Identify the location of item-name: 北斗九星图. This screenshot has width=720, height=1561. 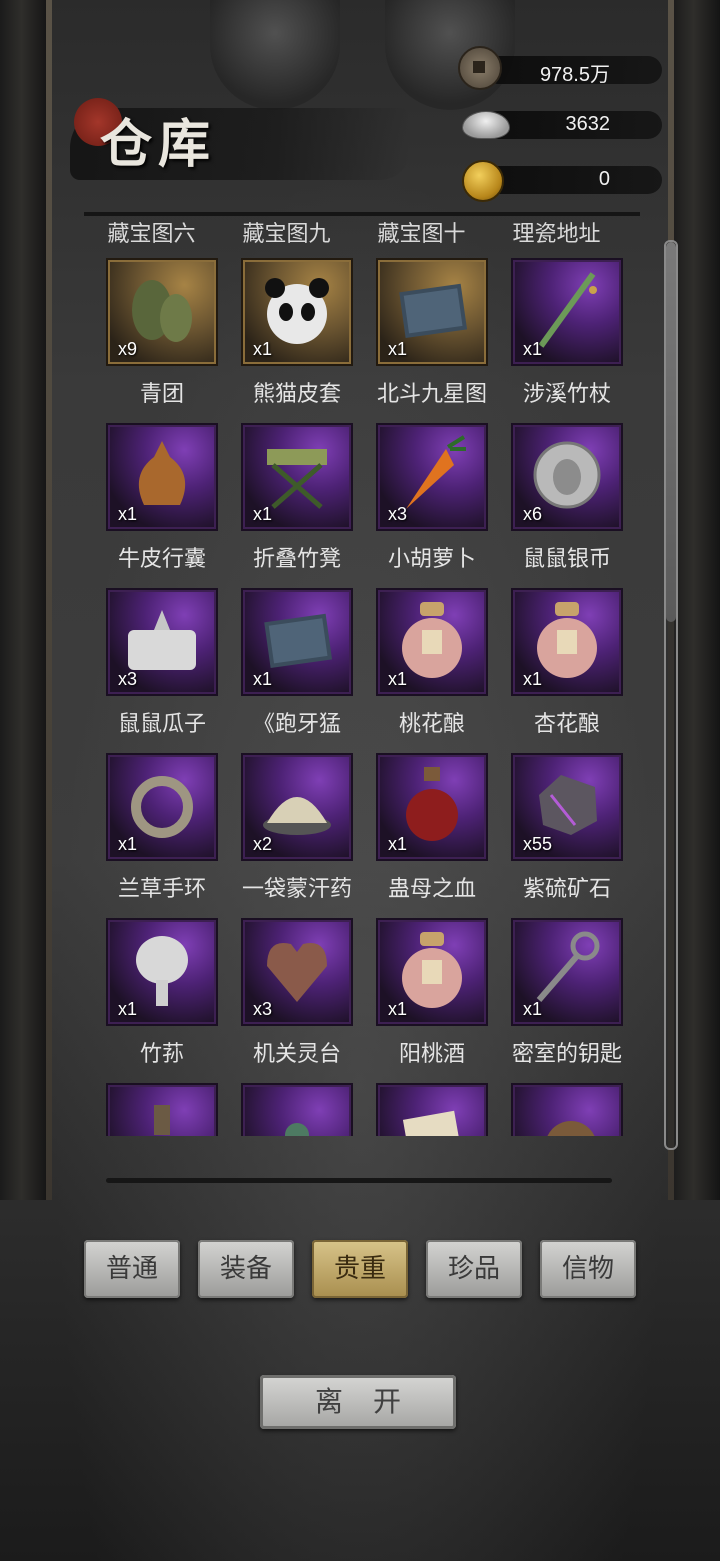
(431, 394).